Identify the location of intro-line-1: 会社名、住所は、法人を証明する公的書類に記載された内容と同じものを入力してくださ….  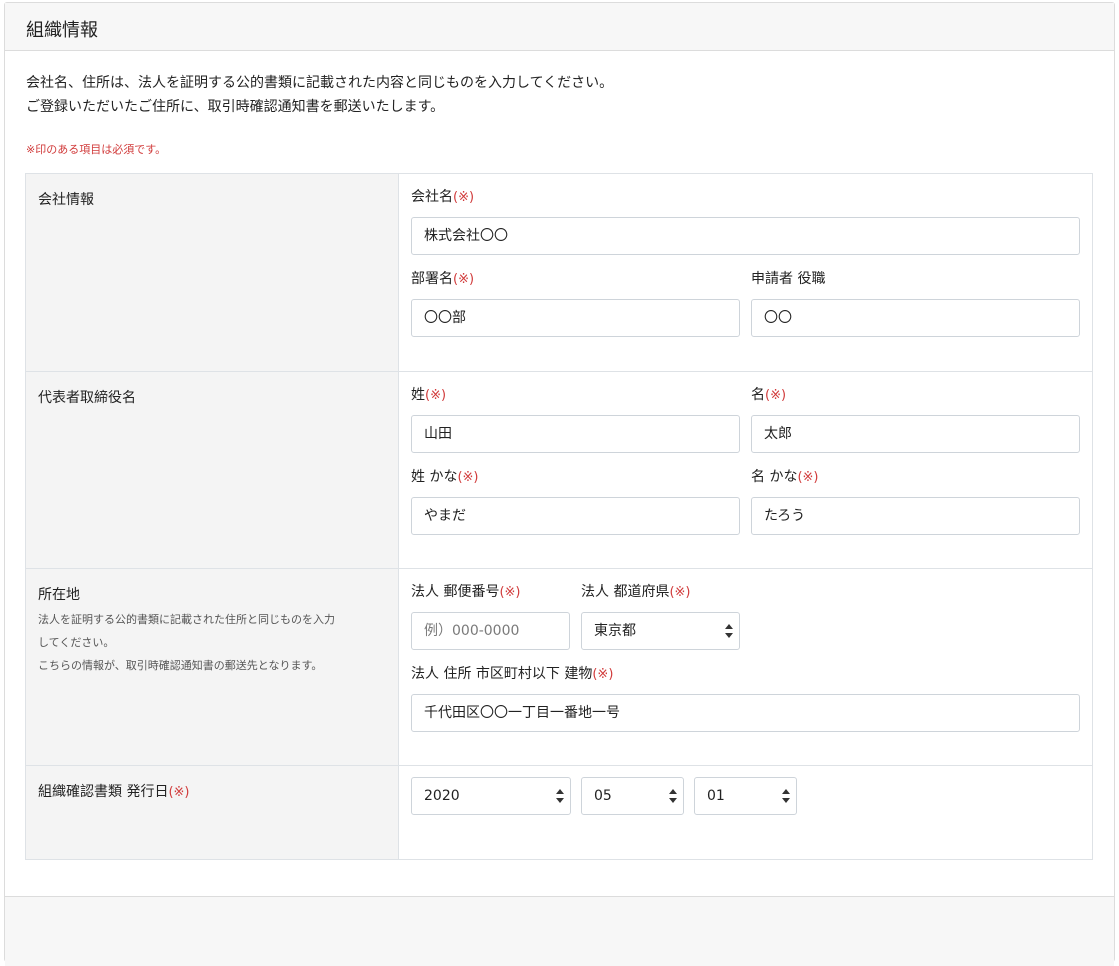
(320, 83).